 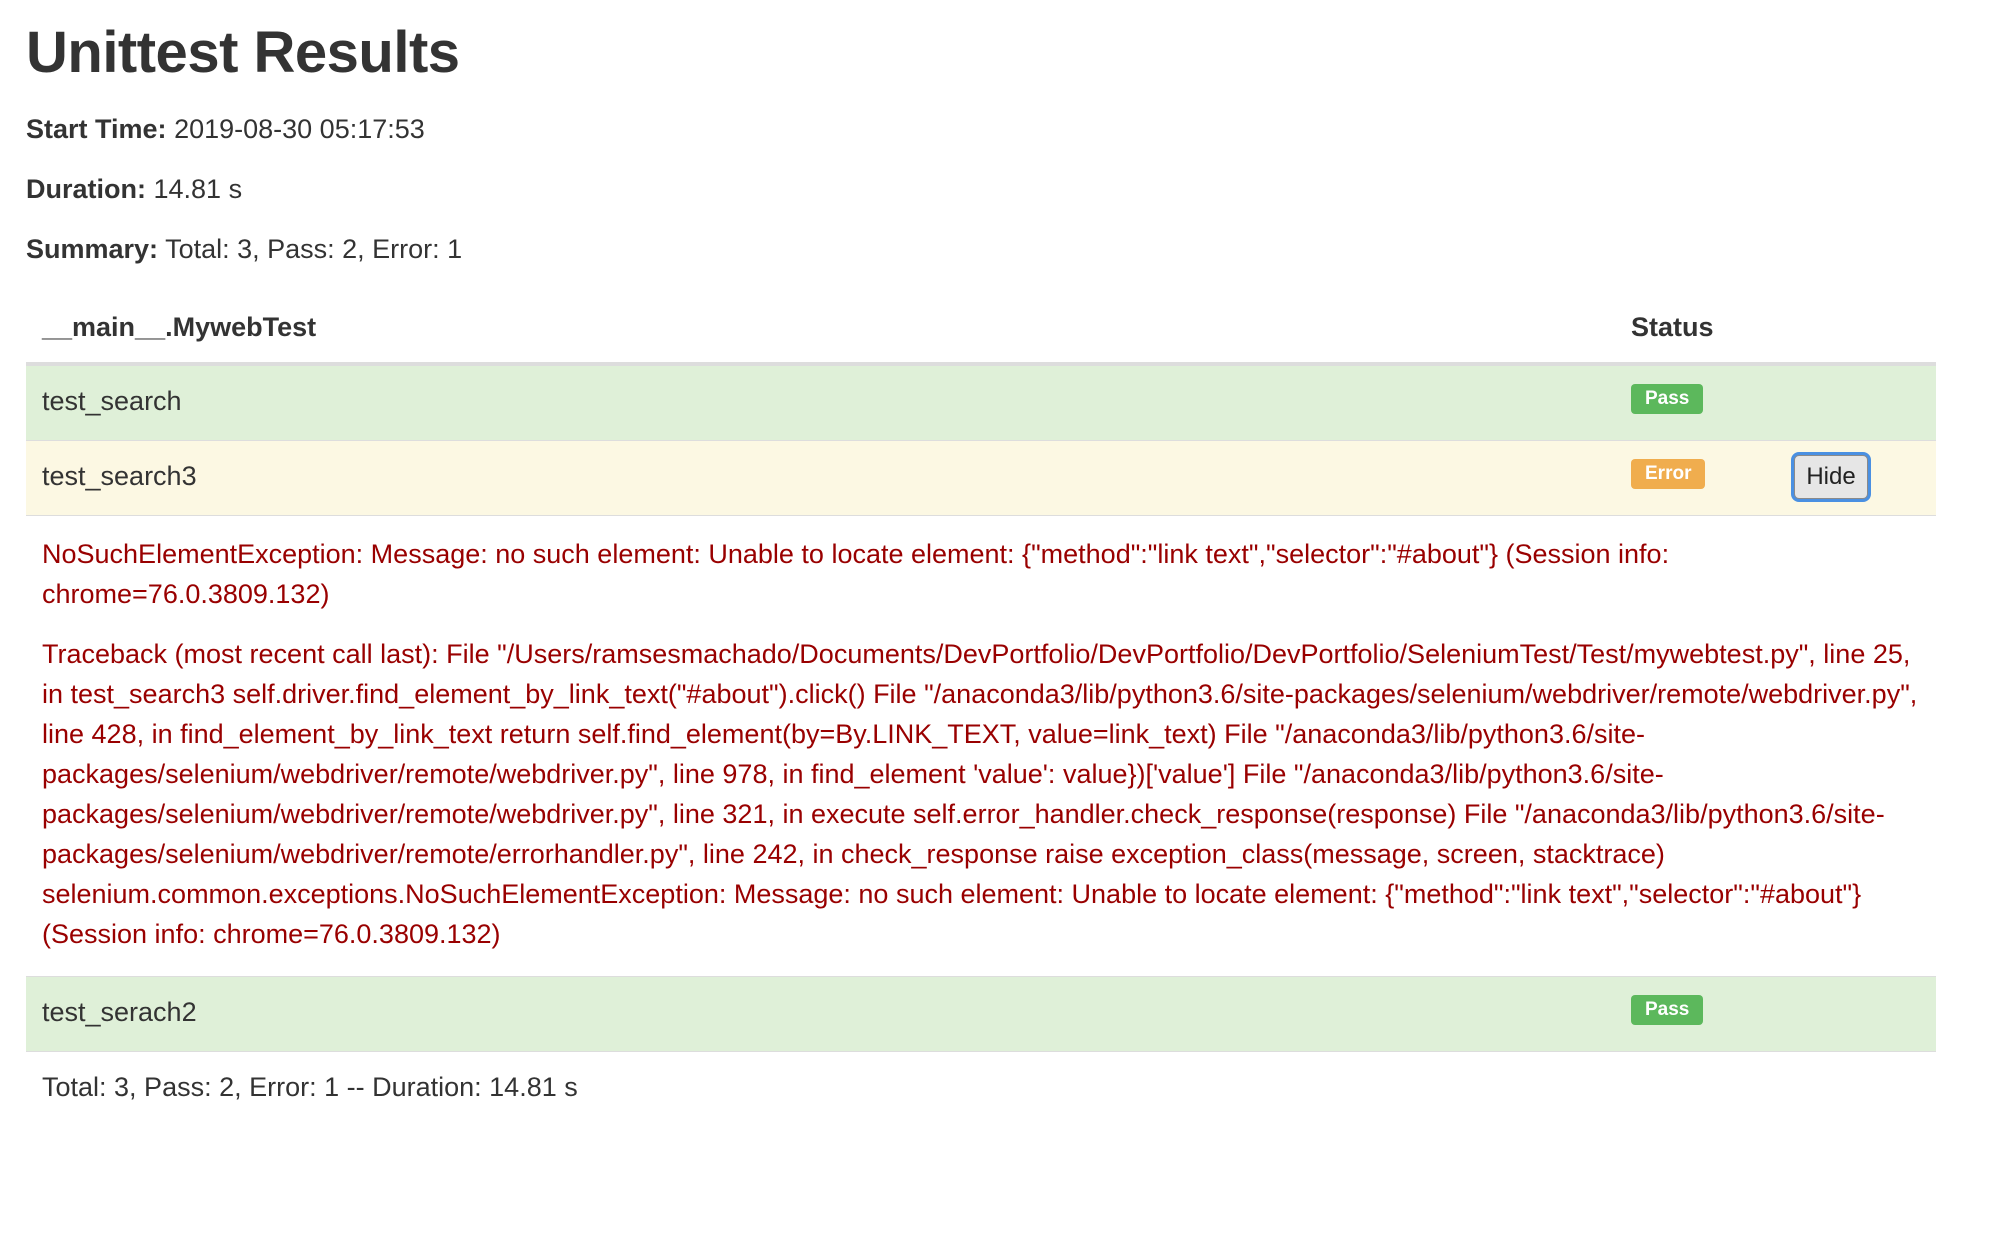 What do you see at coordinates (119, 476) in the screenshot?
I see `test-name: test_search3` at bounding box center [119, 476].